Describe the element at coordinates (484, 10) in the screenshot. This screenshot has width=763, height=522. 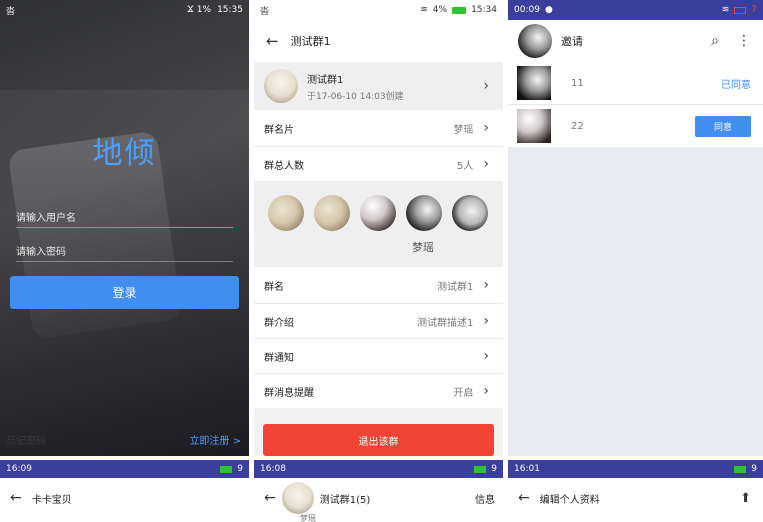
I see `status-time: 15:34` at that location.